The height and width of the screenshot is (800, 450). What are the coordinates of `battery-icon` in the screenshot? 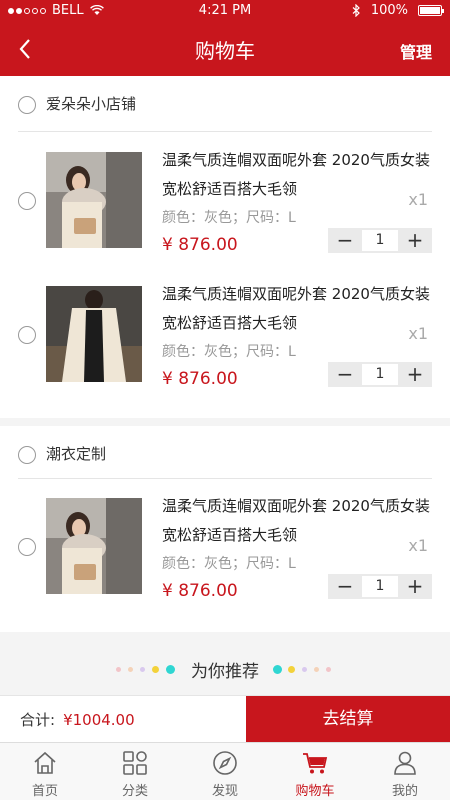 It's located at (431, 10).